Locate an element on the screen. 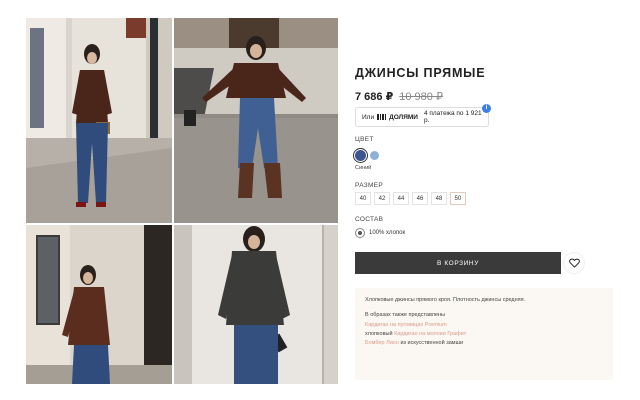 The image size is (640, 400). installments-text: 4 платежа по 1 921 р. is located at coordinates (452, 117).